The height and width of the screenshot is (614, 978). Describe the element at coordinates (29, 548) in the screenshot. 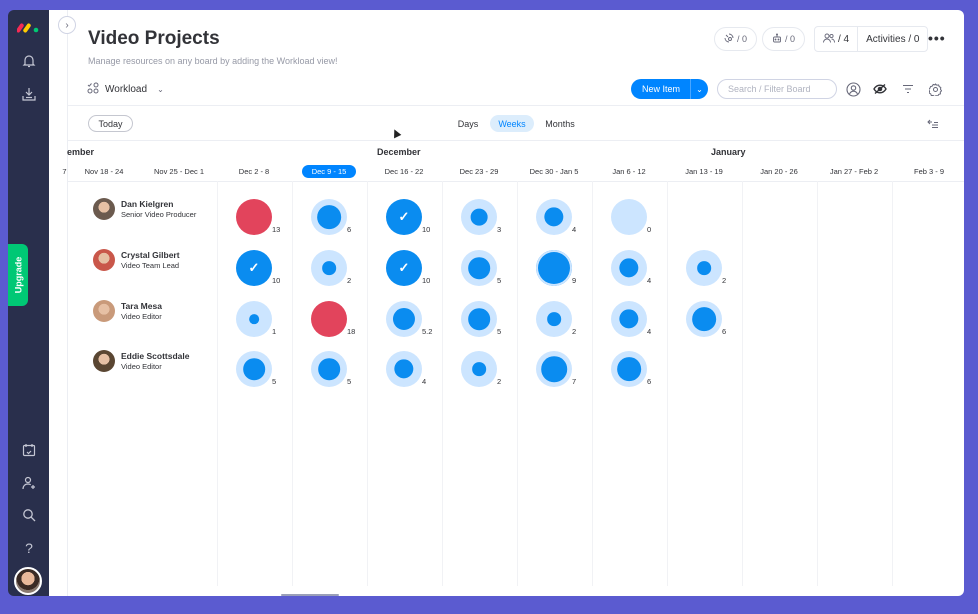

I see `help-icon: ?` at that location.